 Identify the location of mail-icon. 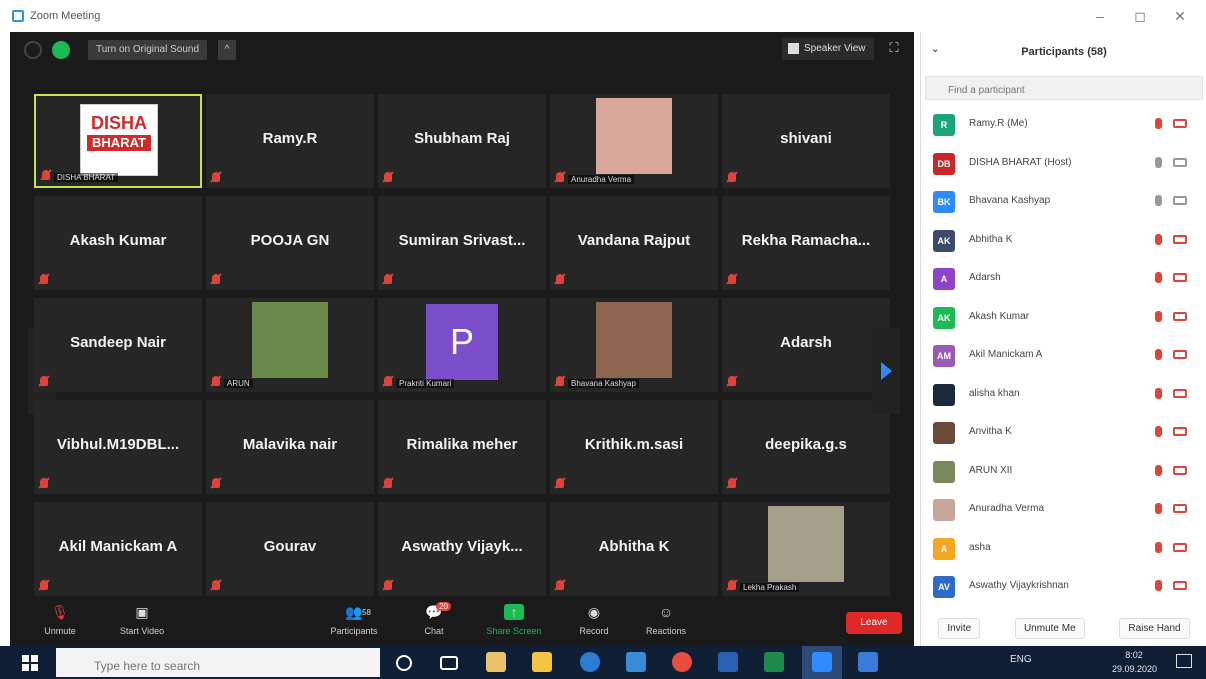
(636, 662).